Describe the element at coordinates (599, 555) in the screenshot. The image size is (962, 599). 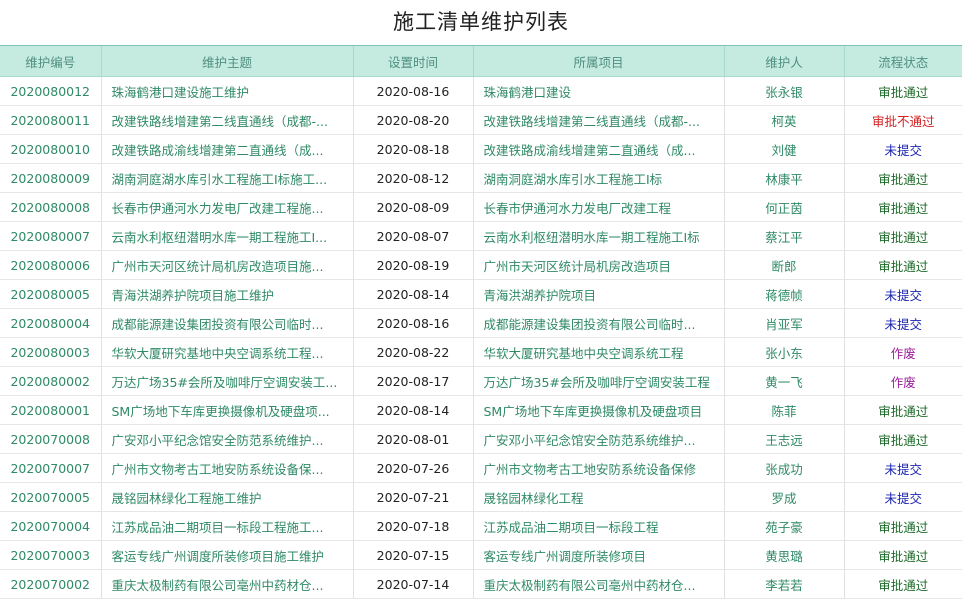
I see `cell-project: 客运专线广州调度所装修项目` at that location.